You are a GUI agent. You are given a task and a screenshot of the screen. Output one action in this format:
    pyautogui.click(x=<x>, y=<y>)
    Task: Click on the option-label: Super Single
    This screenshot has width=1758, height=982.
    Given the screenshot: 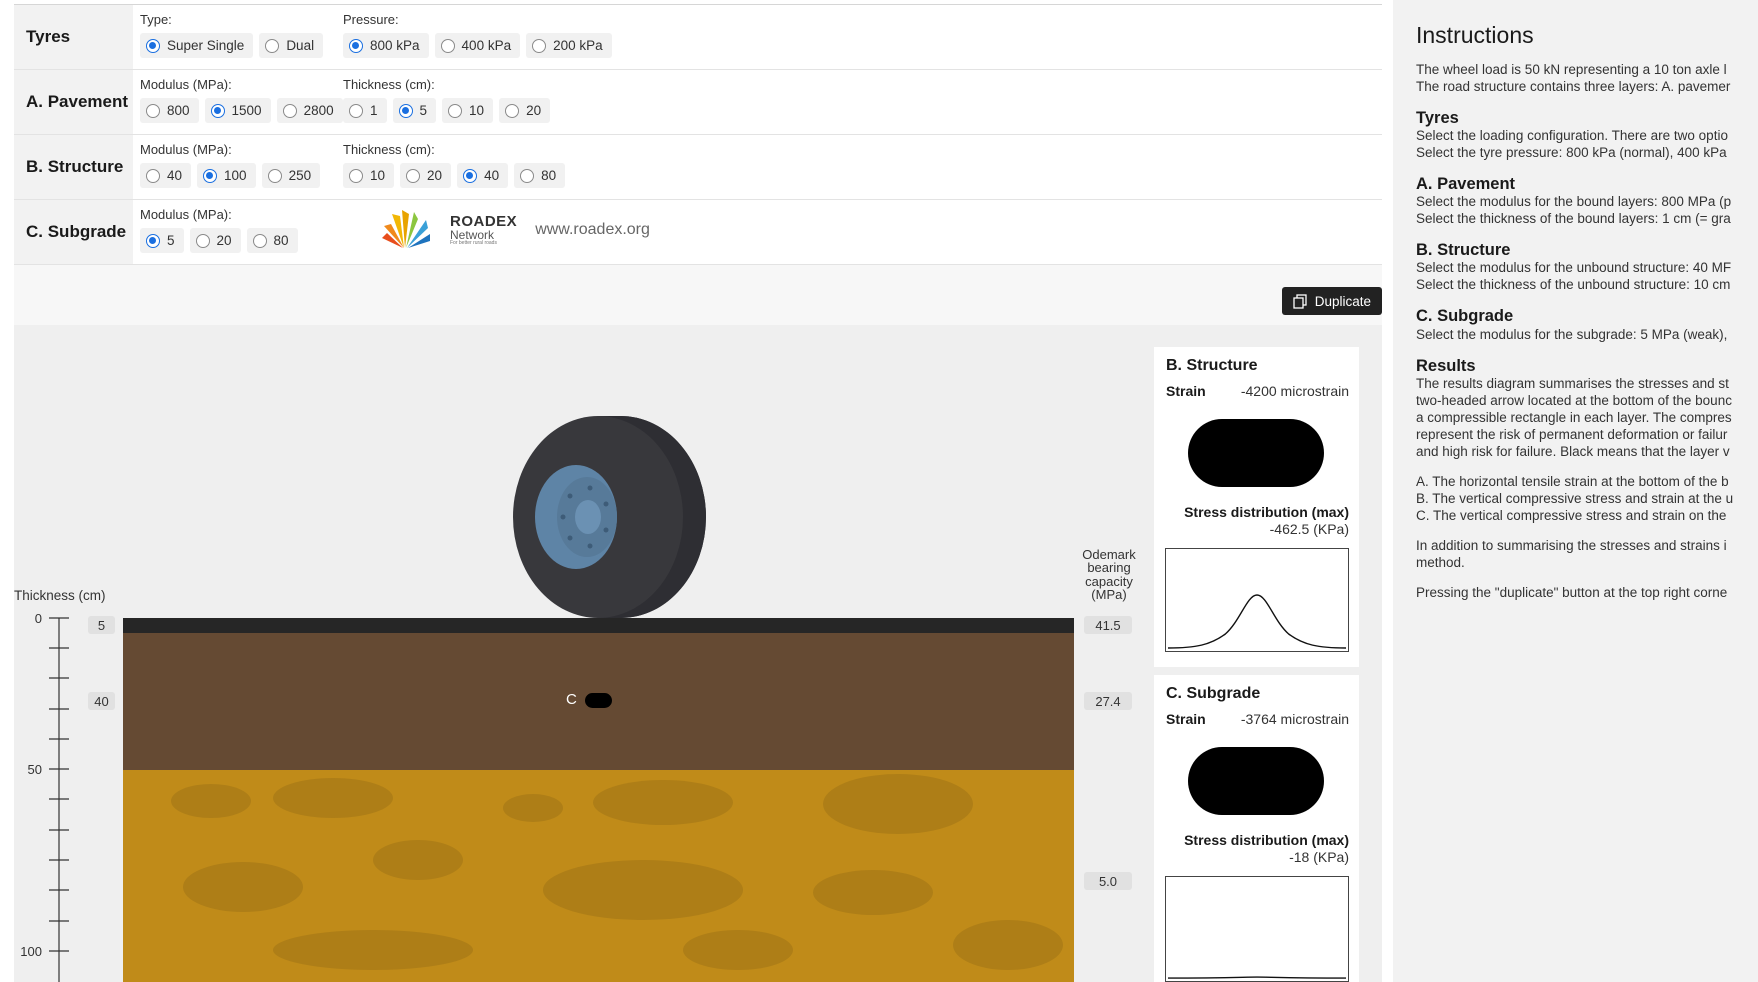 What is the action you would take?
    pyautogui.click(x=206, y=45)
    